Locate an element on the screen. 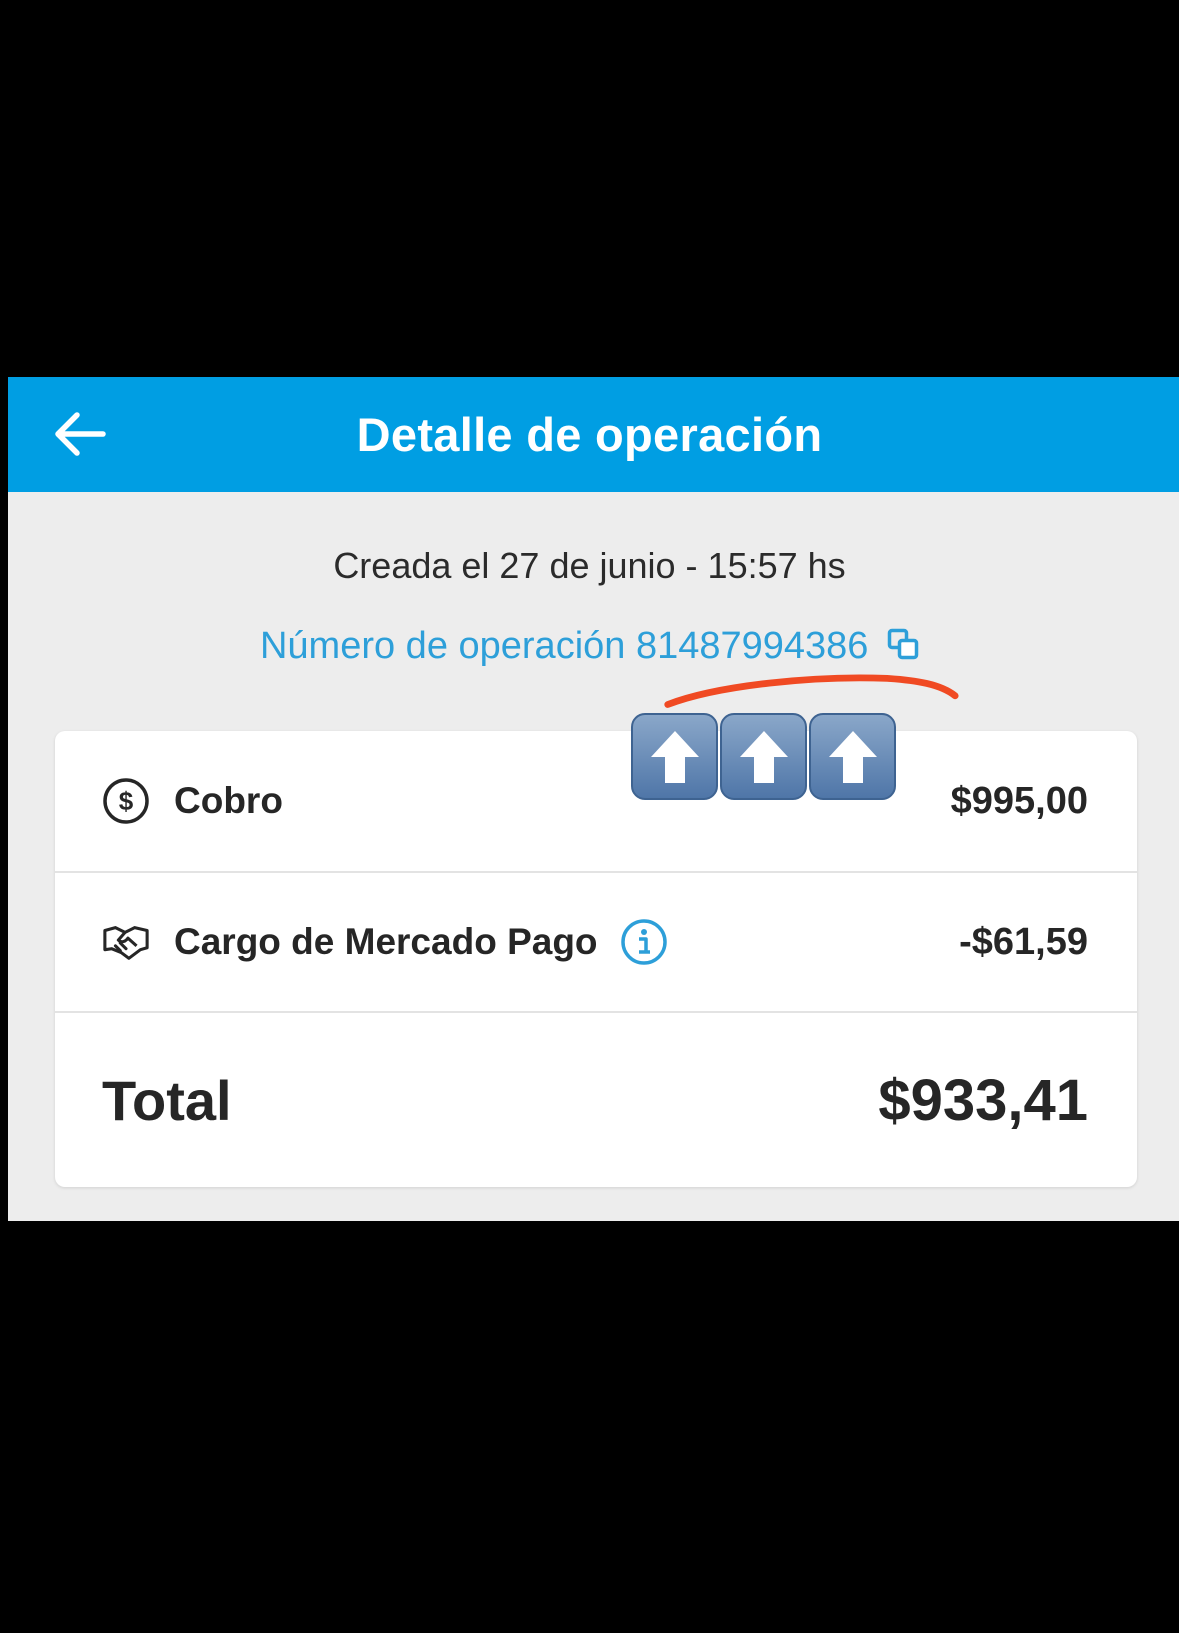 The height and width of the screenshot is (1633, 1179). row-label: Cobro is located at coordinates (228, 800).